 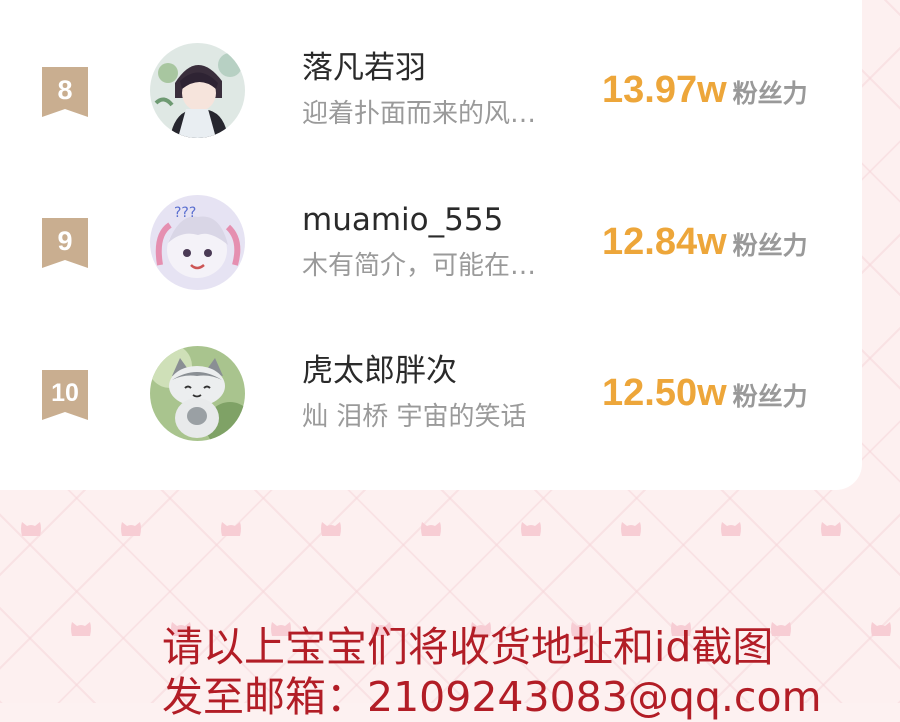 I want to click on rank-number: 8, so click(x=65, y=90).